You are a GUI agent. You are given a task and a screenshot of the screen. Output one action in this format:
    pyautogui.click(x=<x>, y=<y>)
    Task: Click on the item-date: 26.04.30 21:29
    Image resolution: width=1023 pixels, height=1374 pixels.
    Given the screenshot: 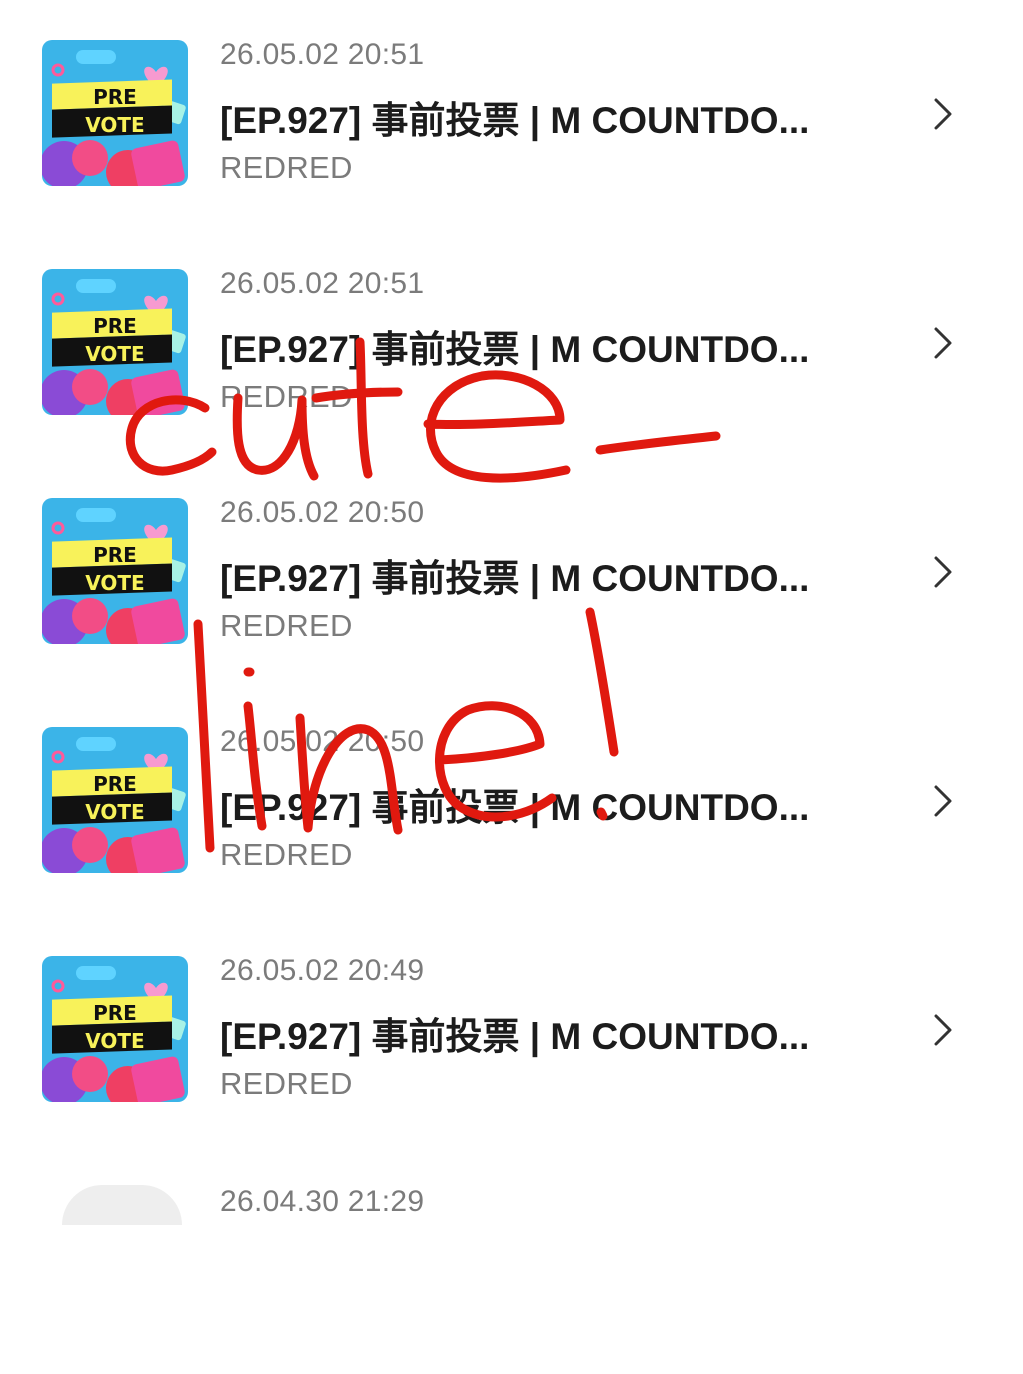 What is the action you would take?
    pyautogui.click(x=322, y=1201)
    